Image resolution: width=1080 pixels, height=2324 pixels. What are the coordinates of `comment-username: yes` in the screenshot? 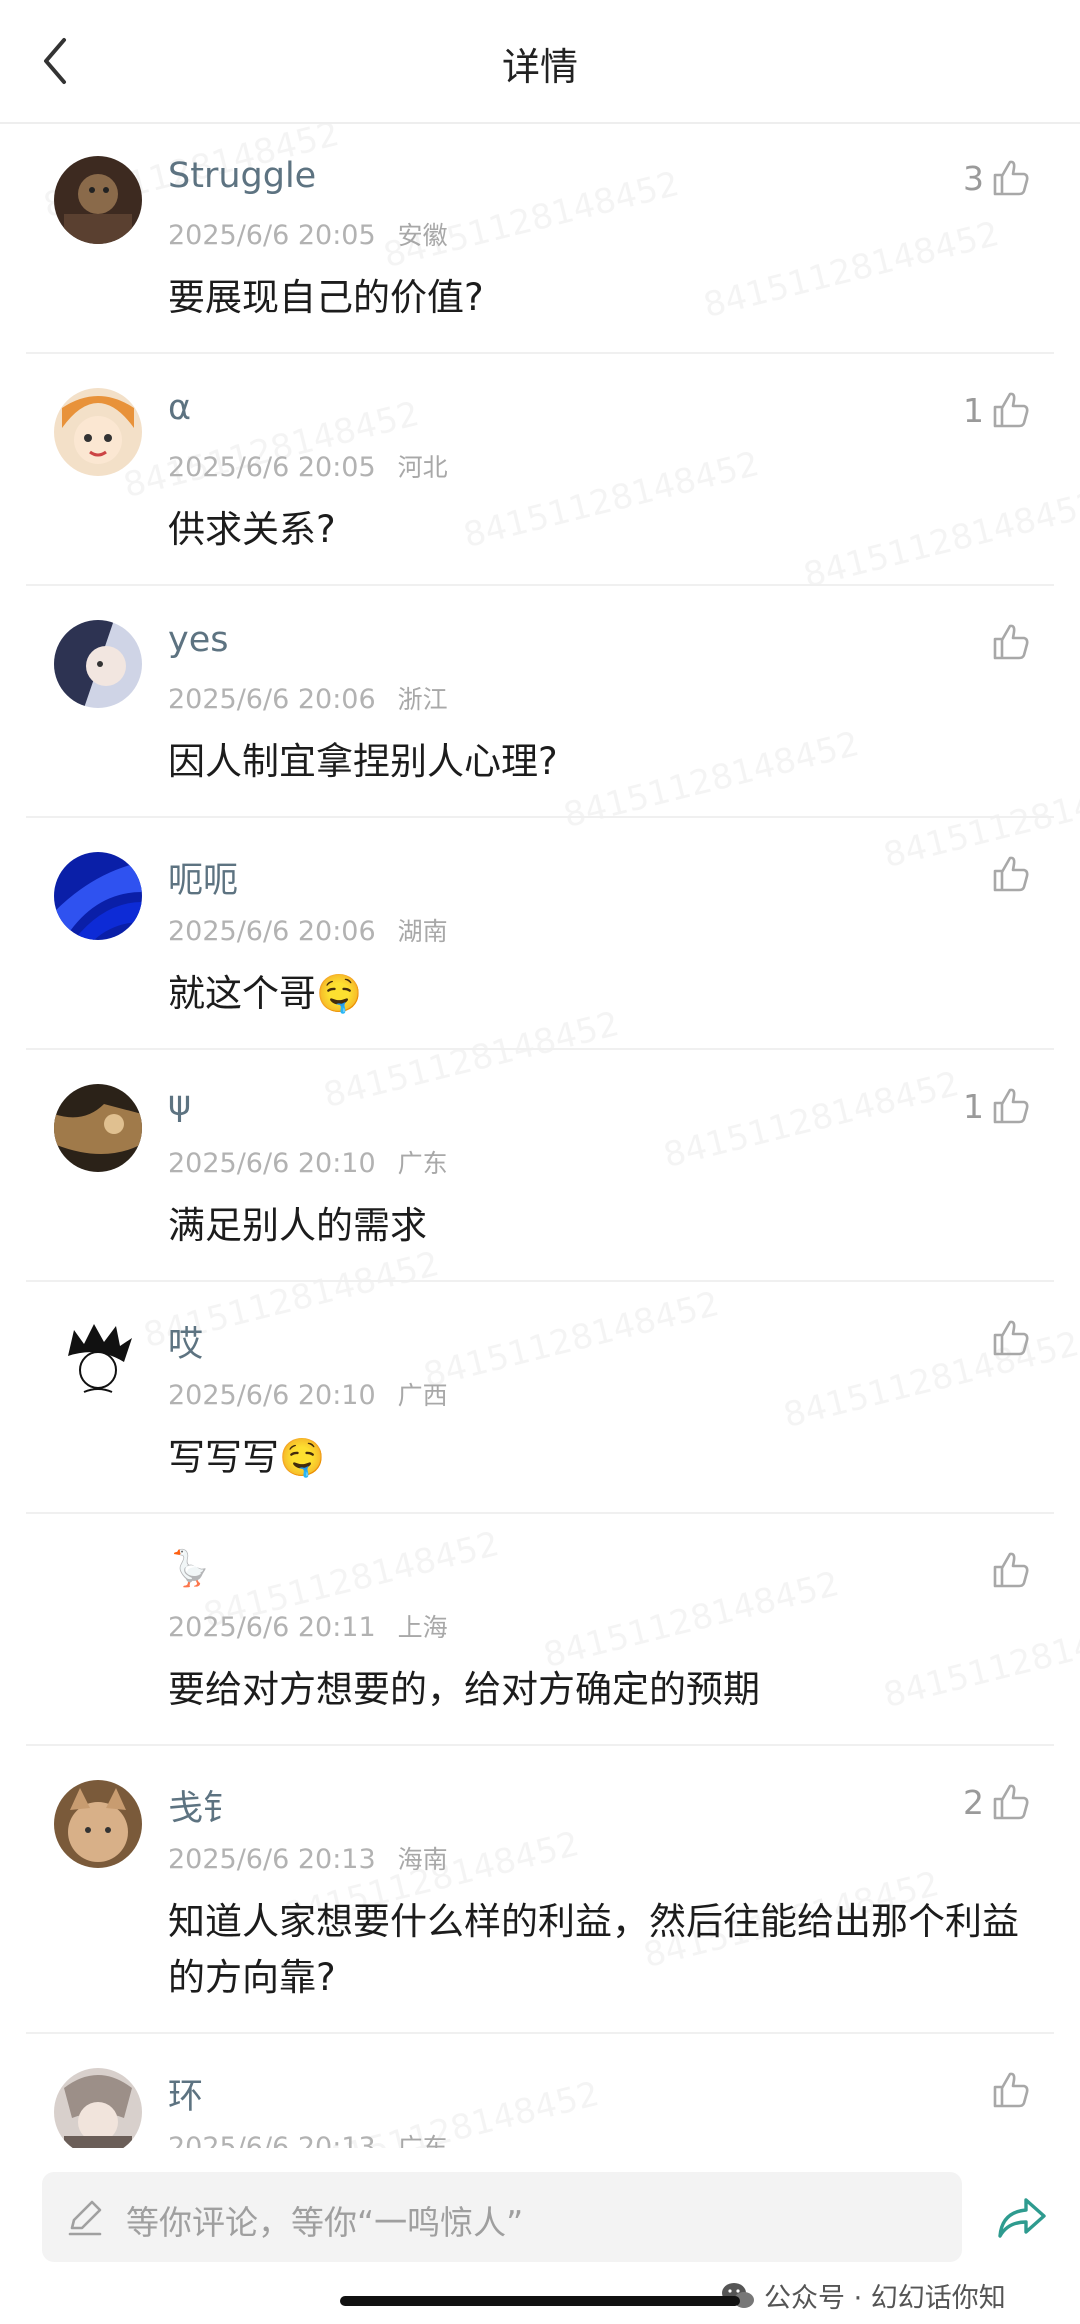 It's located at (198, 640).